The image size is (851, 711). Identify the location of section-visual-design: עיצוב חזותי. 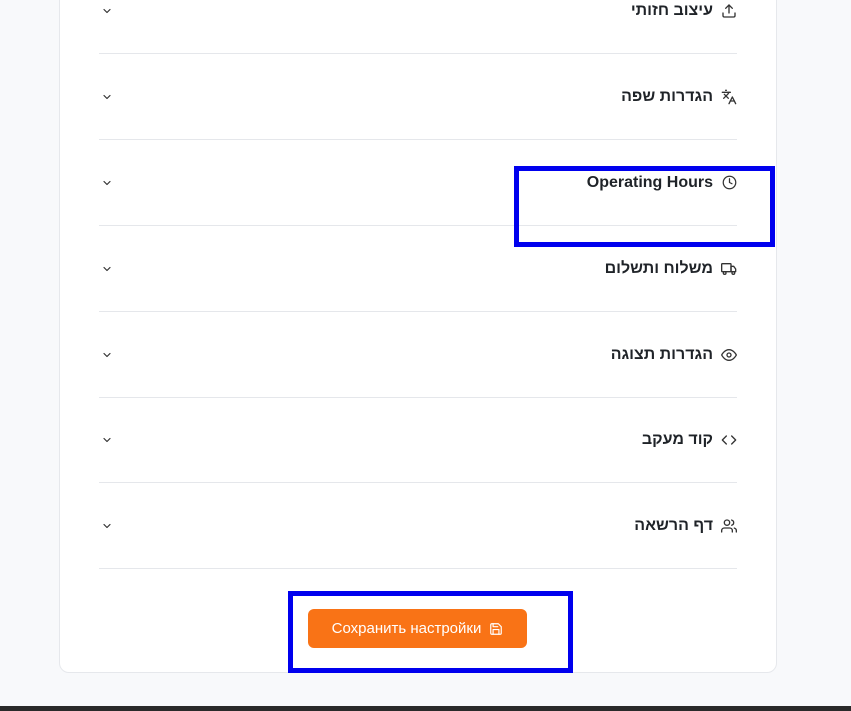
(418, 27).